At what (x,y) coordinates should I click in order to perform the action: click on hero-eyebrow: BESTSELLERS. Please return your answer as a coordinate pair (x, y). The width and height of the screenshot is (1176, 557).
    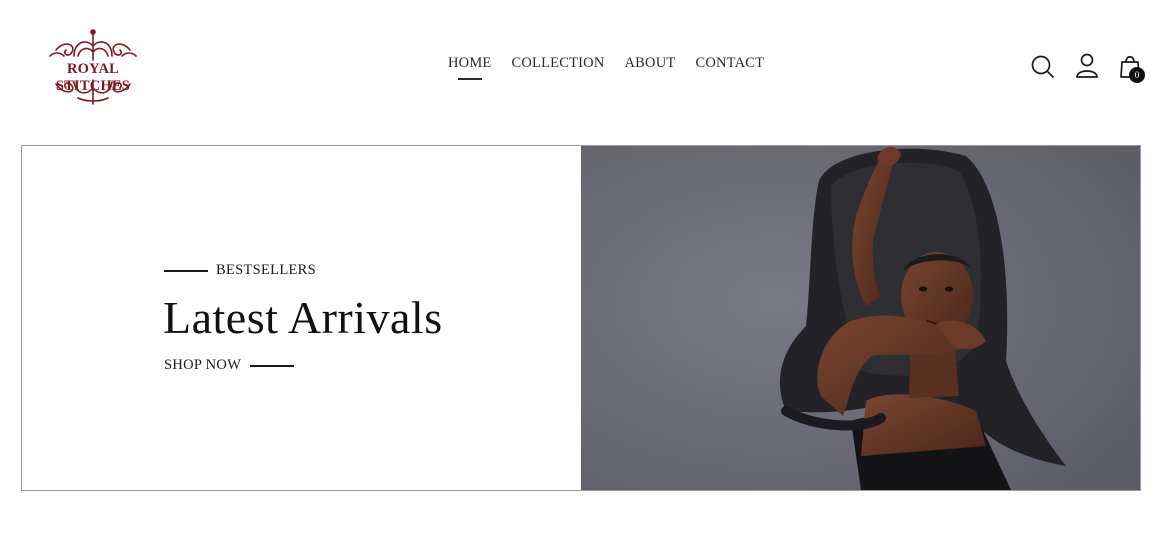
    Looking at the image, I should click on (240, 270).